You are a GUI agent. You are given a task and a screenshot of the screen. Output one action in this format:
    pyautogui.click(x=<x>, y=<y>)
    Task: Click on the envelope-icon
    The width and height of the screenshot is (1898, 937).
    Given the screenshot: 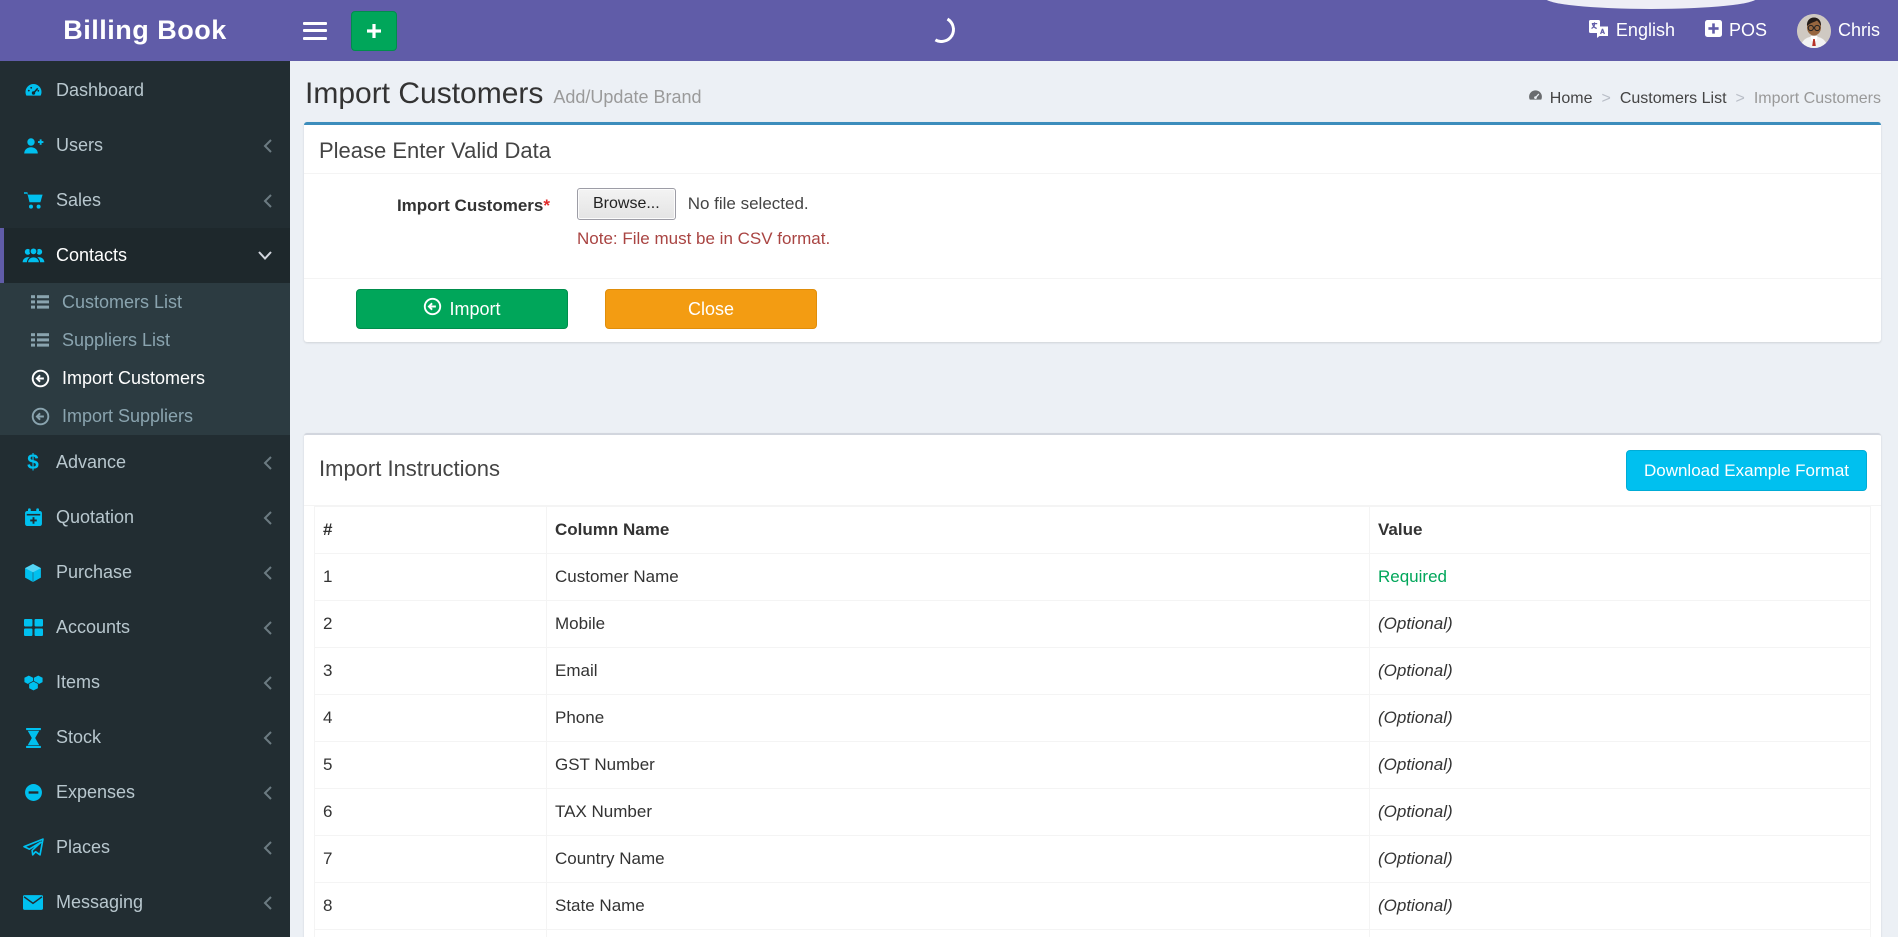 What is the action you would take?
    pyautogui.click(x=33, y=902)
    